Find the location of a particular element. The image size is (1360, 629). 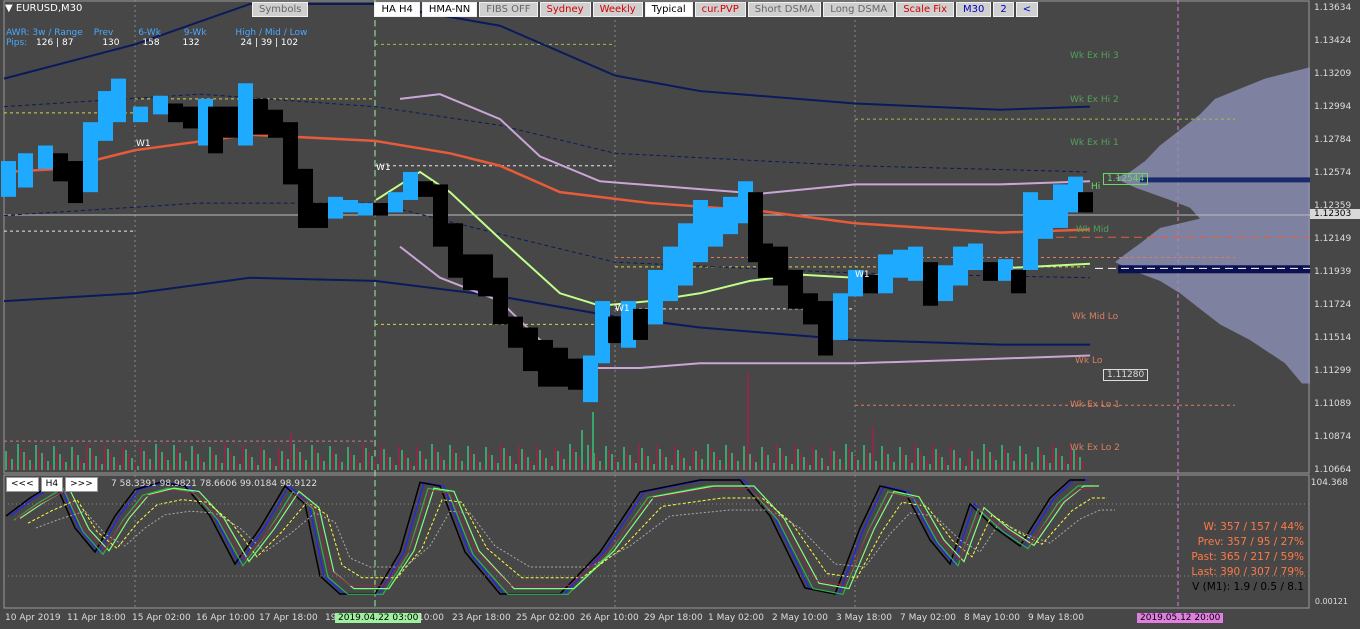

toolbar-button-cur-pvp: cur.PVP is located at coordinates (720, 9).